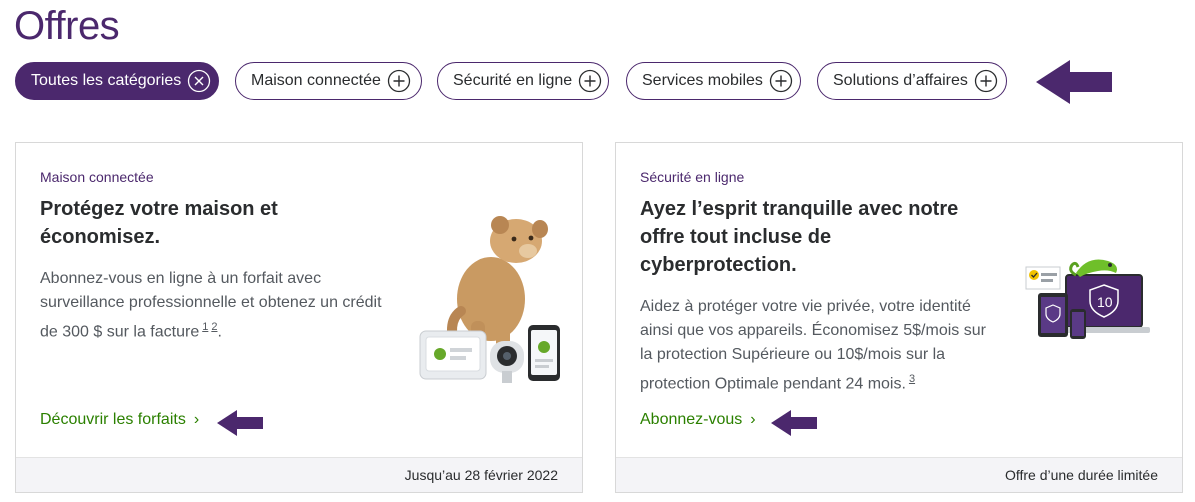  I want to click on filter-chip-online-security: Sécurité en ligne, so click(523, 81).